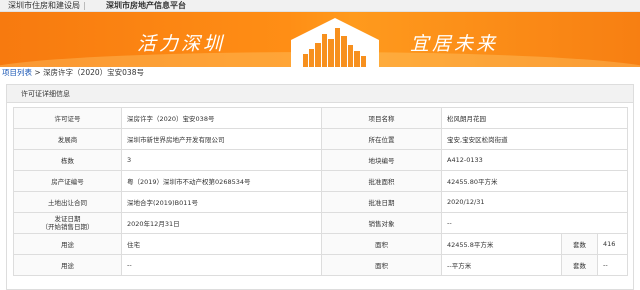  I want to click on usage-value: 住宅, so click(221, 244).